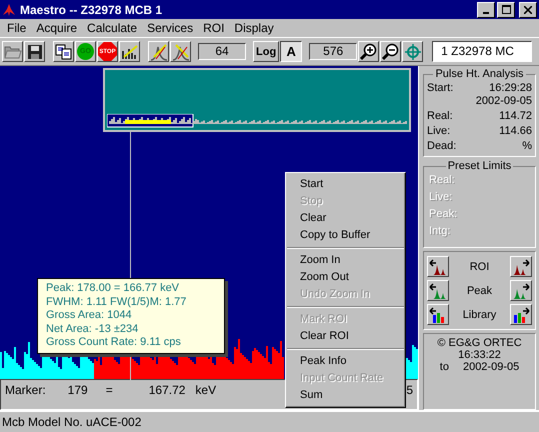  What do you see at coordinates (444, 367) in the screenshot?
I see `to-label: to` at bounding box center [444, 367].